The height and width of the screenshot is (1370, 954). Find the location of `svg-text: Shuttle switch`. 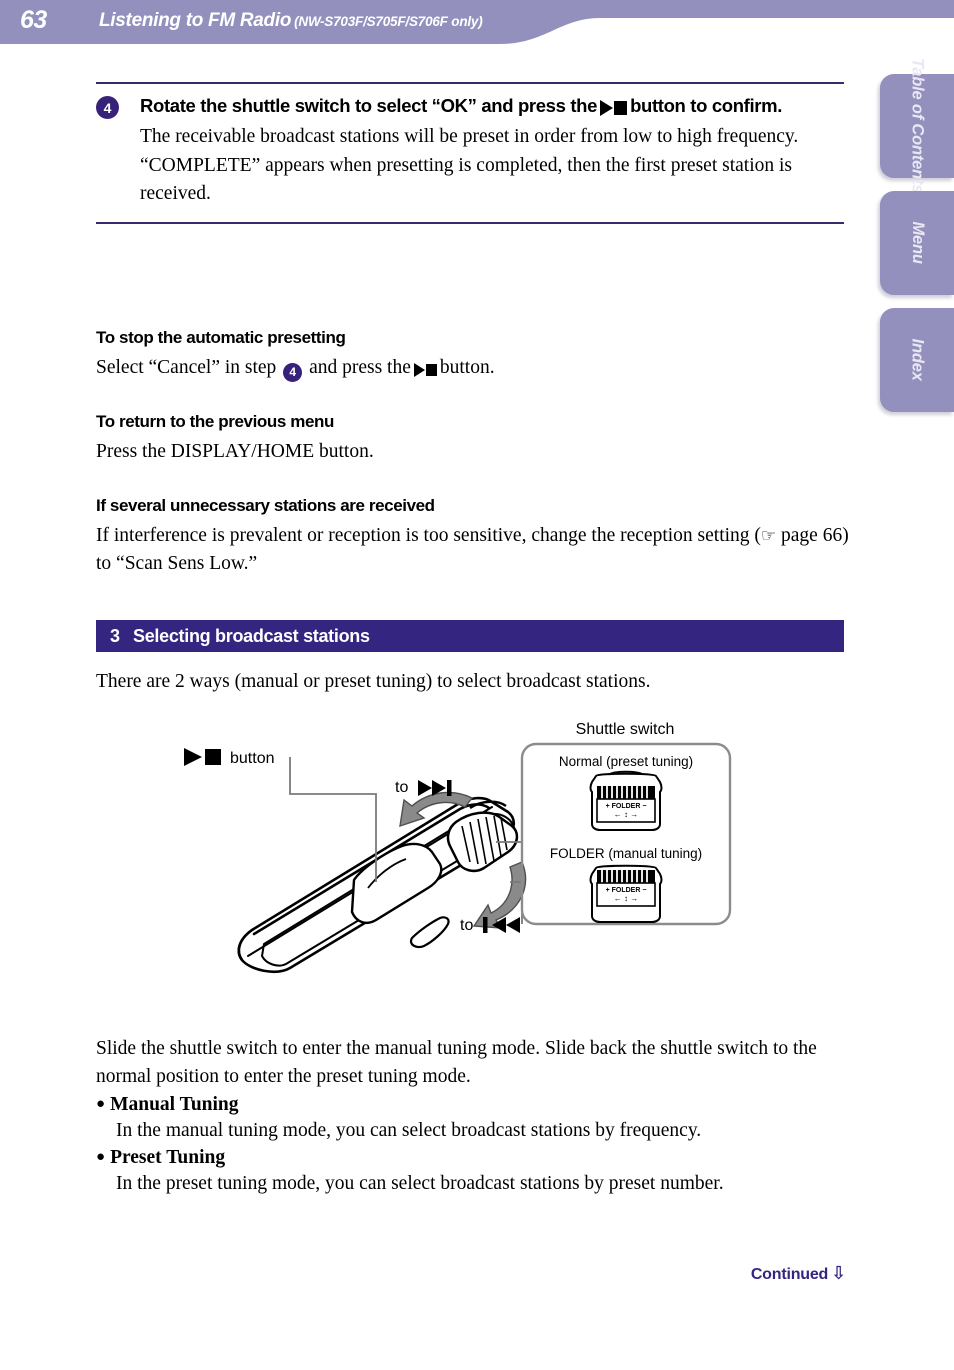

svg-text: Shuttle switch is located at coordinates (625, 729).